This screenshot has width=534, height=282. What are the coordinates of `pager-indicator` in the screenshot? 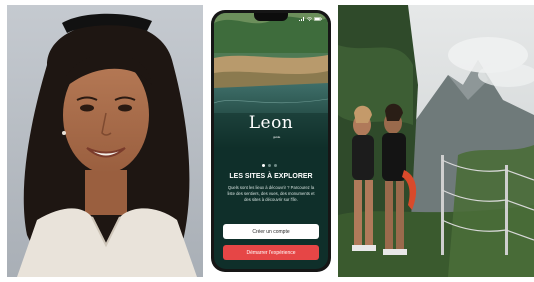 It's located at (269, 165).